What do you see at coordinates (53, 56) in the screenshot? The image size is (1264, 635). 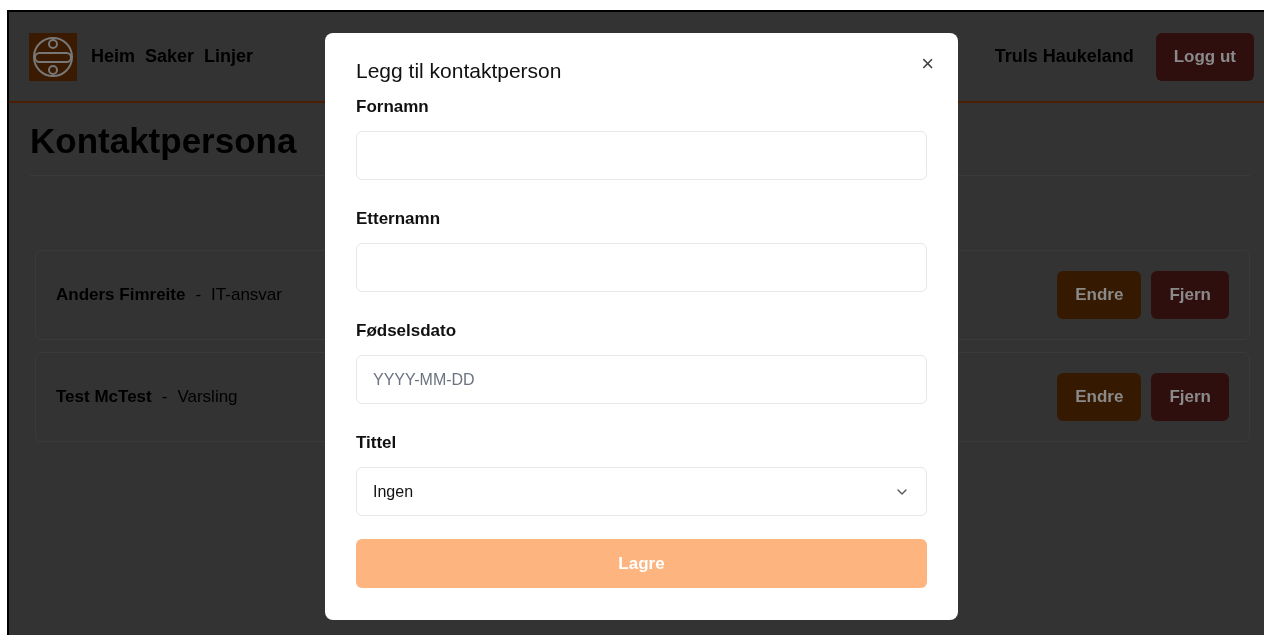 I see `logo-icon` at bounding box center [53, 56].